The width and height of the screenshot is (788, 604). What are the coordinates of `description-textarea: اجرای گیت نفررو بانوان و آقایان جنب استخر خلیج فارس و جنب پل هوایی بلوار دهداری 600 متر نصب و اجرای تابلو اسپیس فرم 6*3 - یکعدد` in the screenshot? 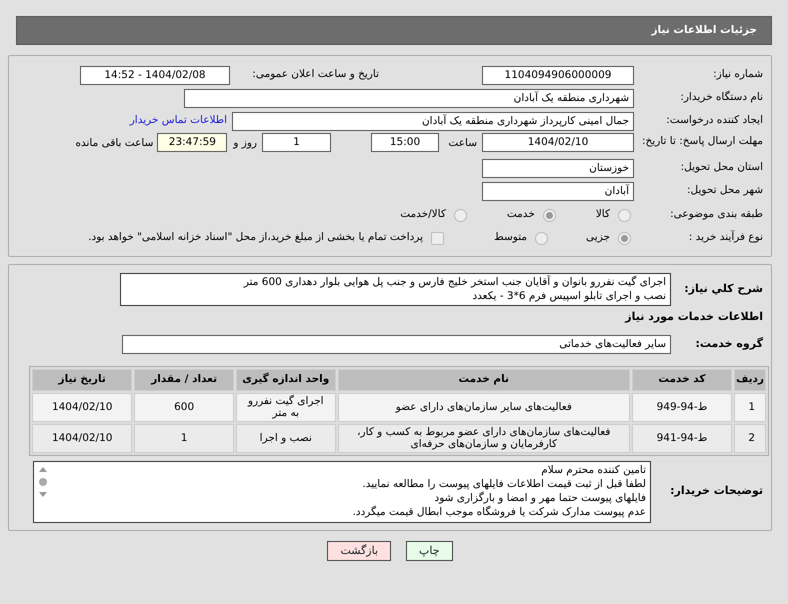 It's located at (395, 289).